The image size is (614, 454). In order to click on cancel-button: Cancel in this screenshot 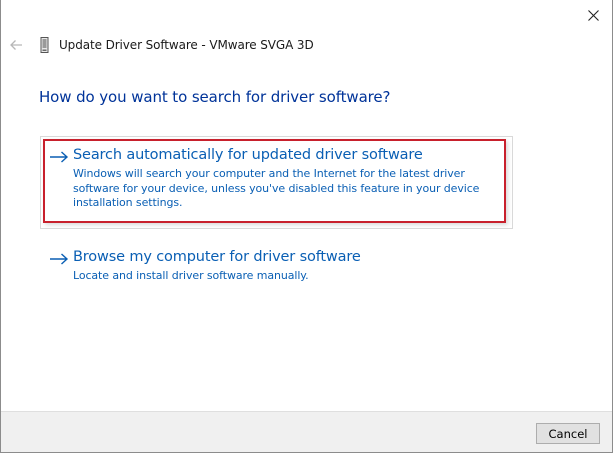, I will do `click(568, 433)`.